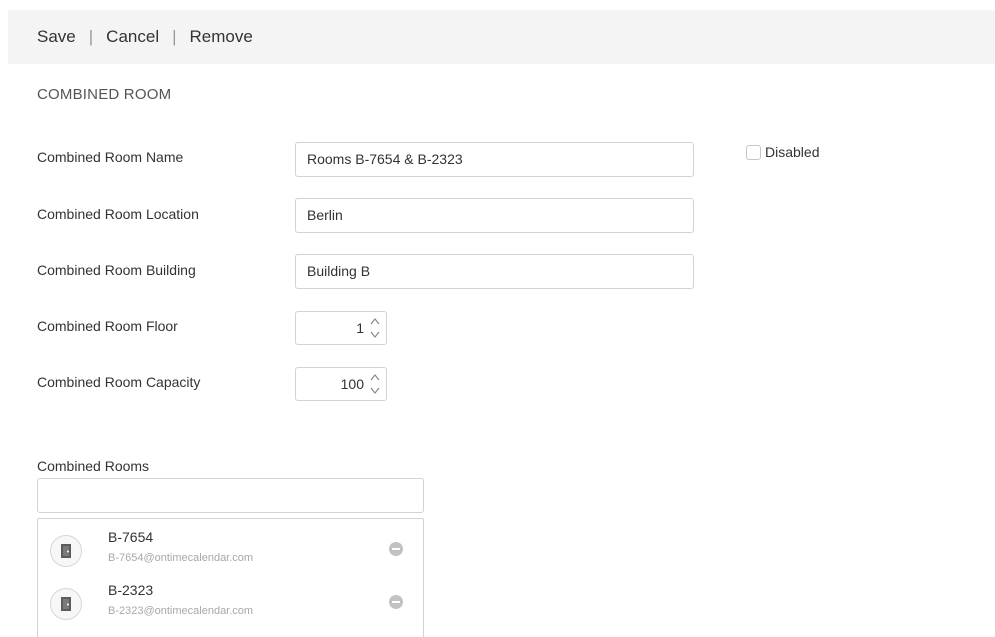 Image resolution: width=995 pixels, height=637 pixels. Describe the element at coordinates (494, 159) in the screenshot. I see `room-name-input: Rooms B-7654 & B-2323` at that location.